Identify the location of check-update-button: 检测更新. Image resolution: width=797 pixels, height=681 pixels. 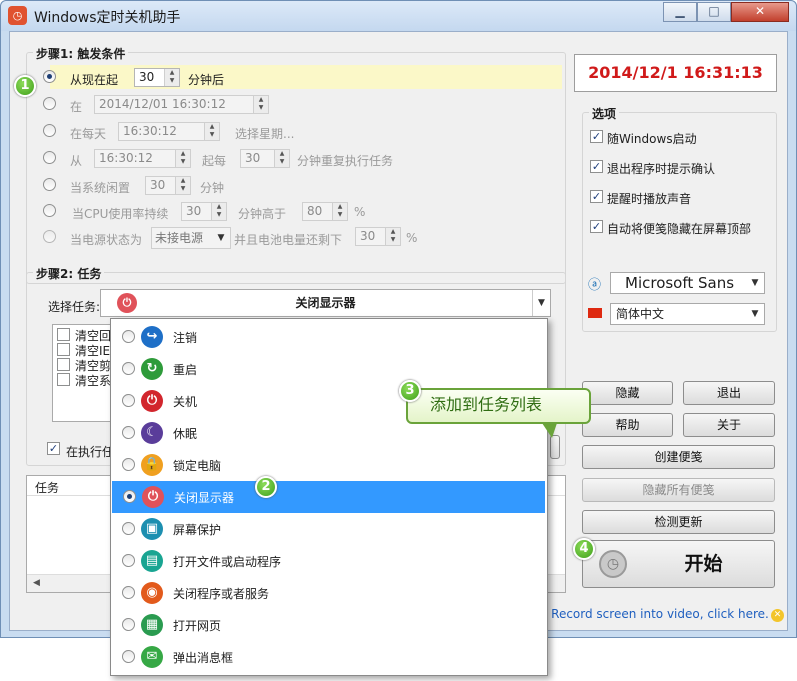
(678, 522).